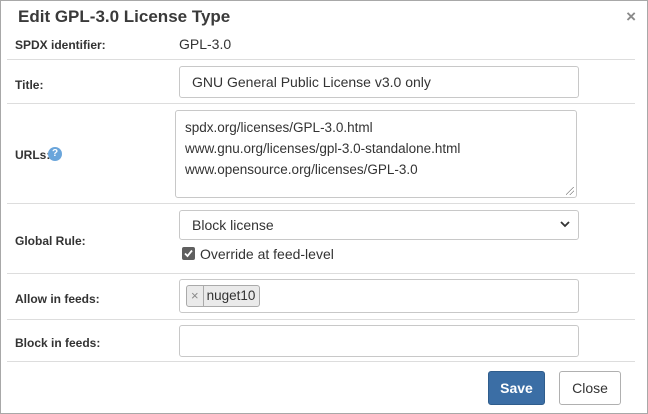 Image resolution: width=648 pixels, height=414 pixels. Describe the element at coordinates (379, 341) in the screenshot. I see `block-feeds-input` at that location.